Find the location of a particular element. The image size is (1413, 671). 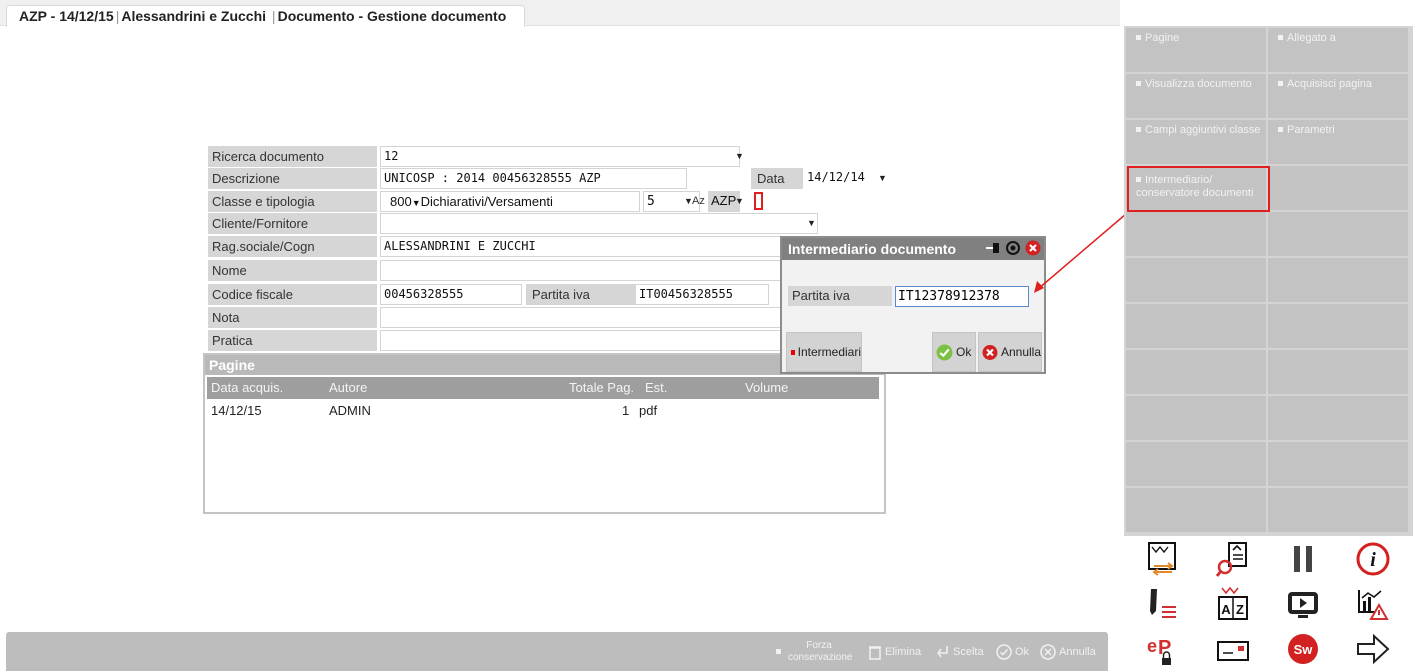

codfisc-field: 00456328555 is located at coordinates (451, 294).